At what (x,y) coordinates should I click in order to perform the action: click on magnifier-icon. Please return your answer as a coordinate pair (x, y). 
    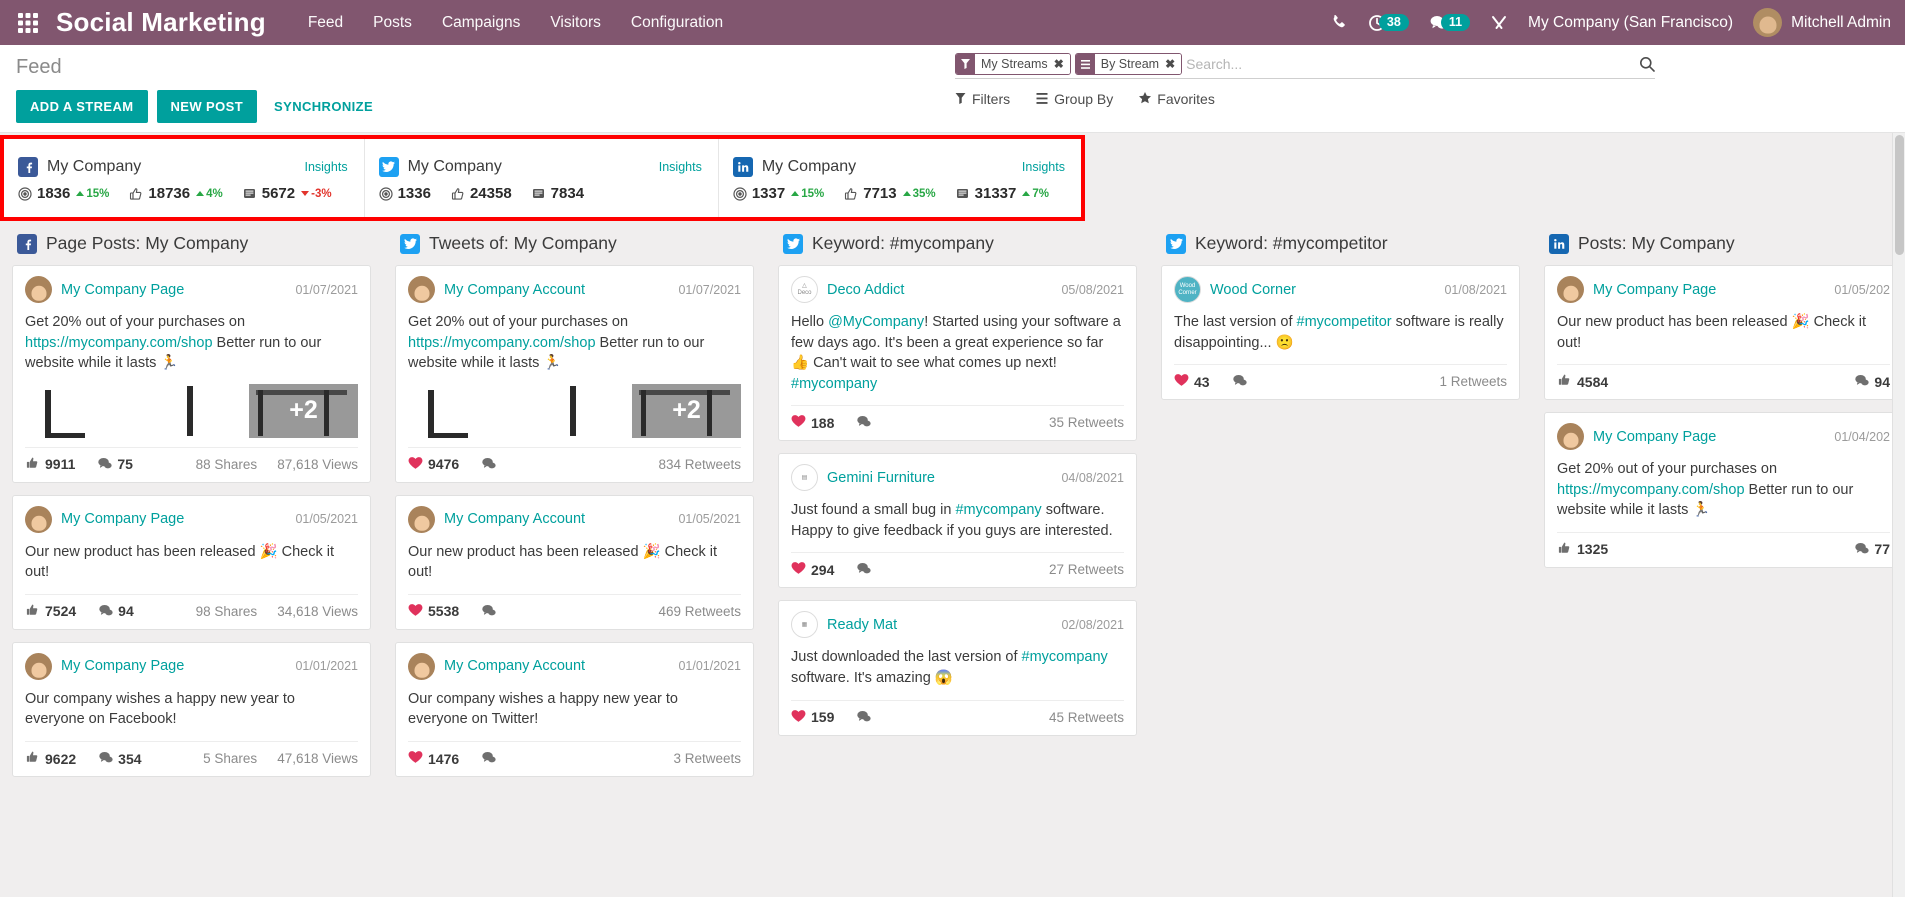
    Looking at the image, I should click on (1643, 64).